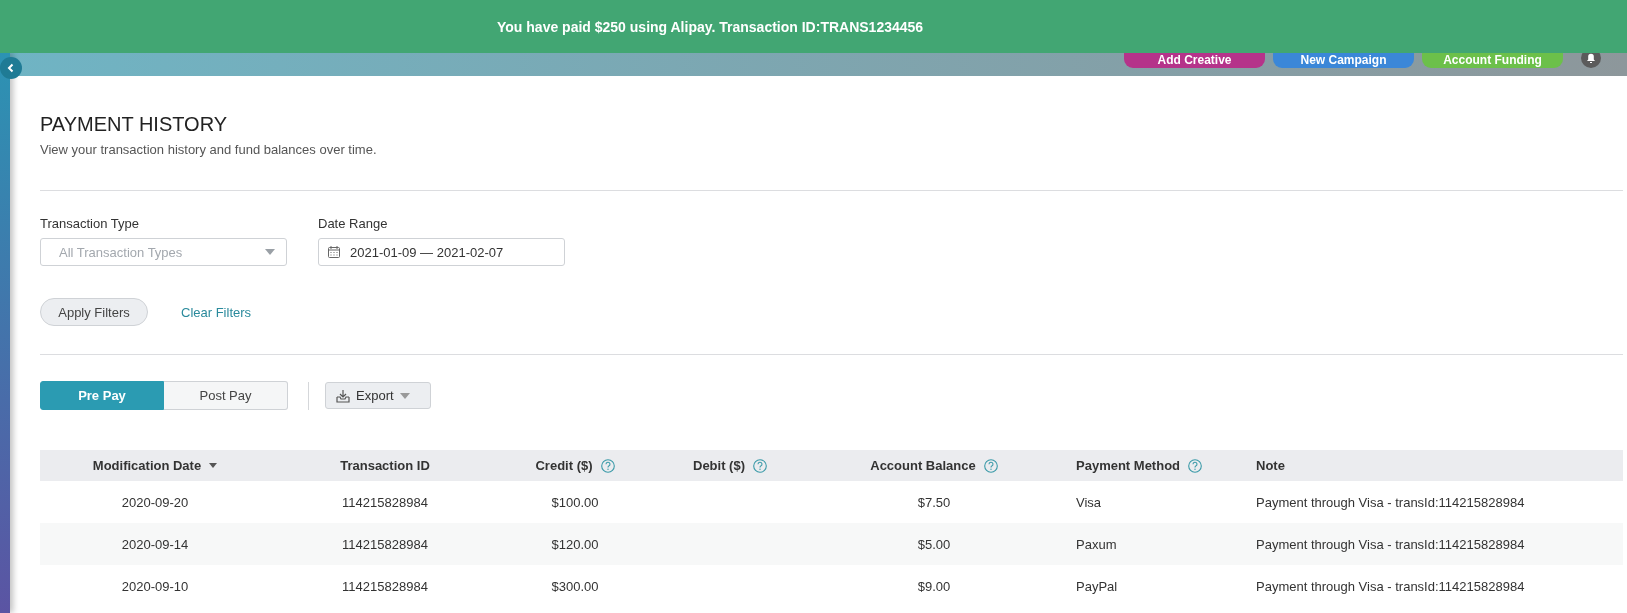 The width and height of the screenshot is (1627, 613). What do you see at coordinates (575, 586) in the screenshot?
I see `table-cell: $300.00` at bounding box center [575, 586].